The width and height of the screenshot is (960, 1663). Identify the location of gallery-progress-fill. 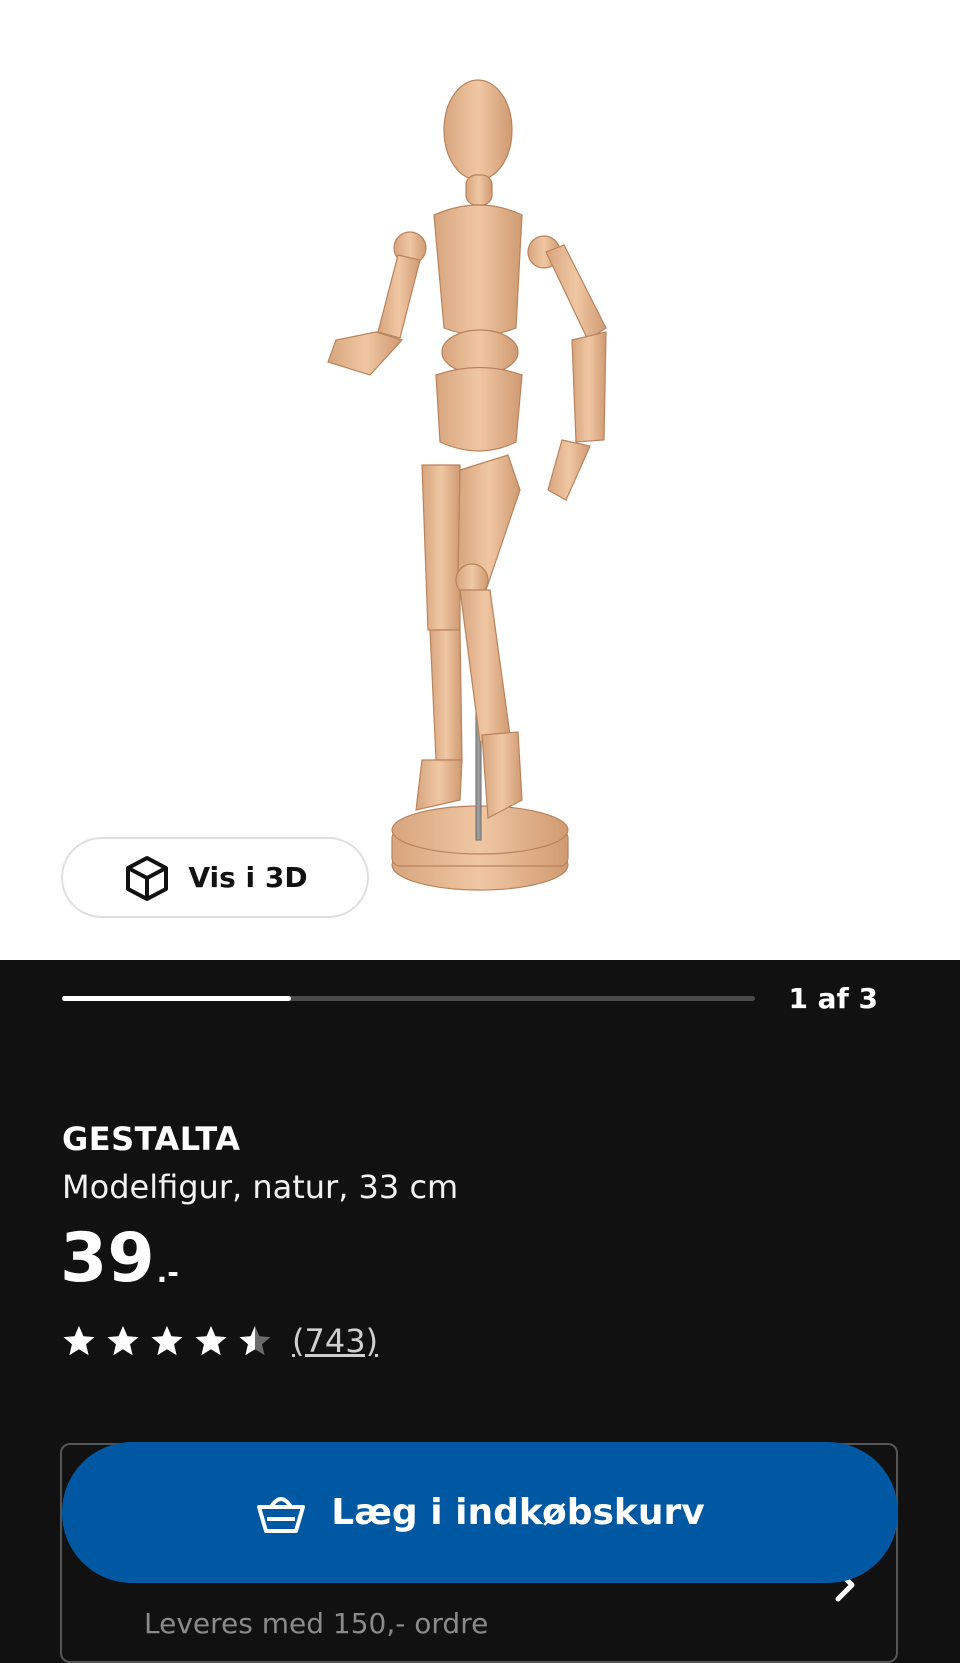
(176, 998).